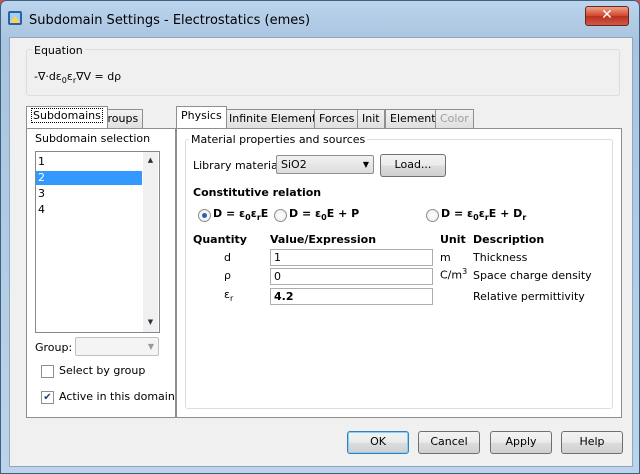 Image resolution: width=640 pixels, height=474 pixels. What do you see at coordinates (592, 442) in the screenshot?
I see `help-button: Help` at bounding box center [592, 442].